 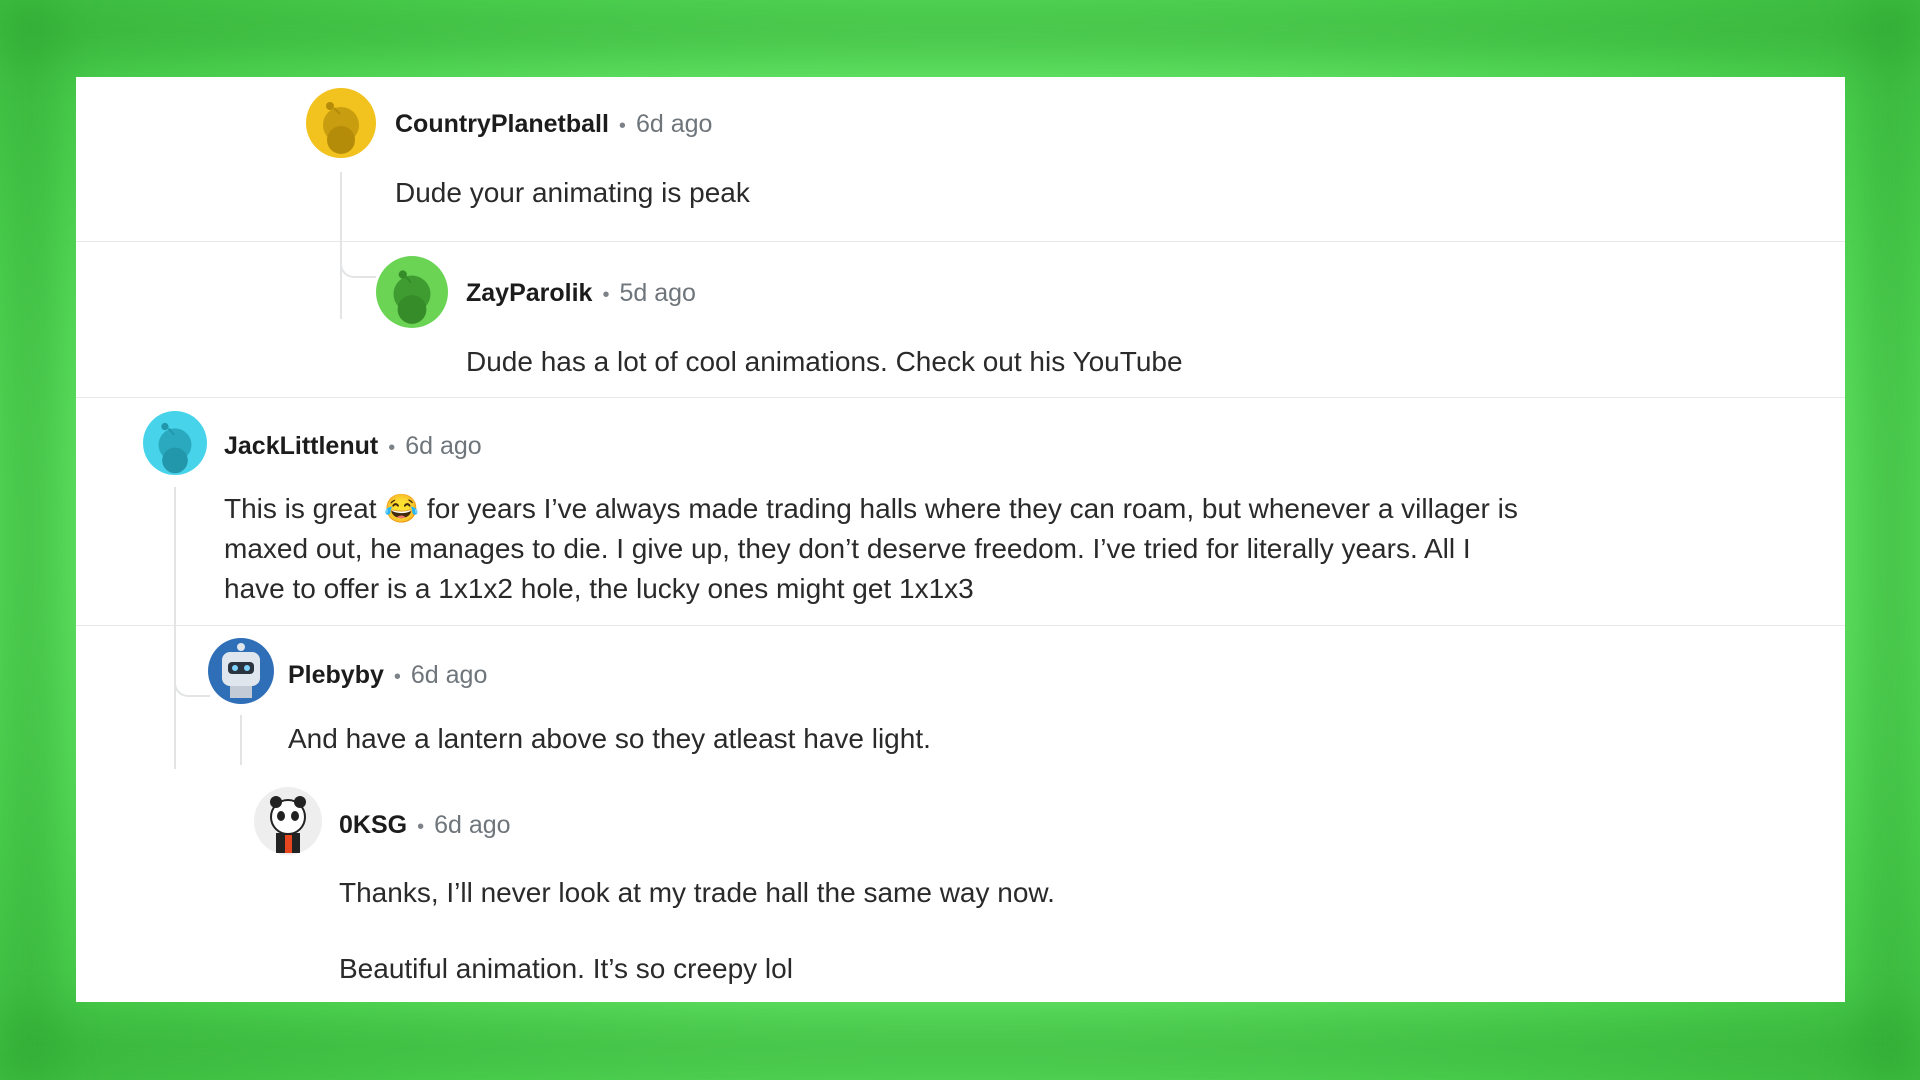 I want to click on comment-meta: Plebyby • 6d ago, so click(x=387, y=675).